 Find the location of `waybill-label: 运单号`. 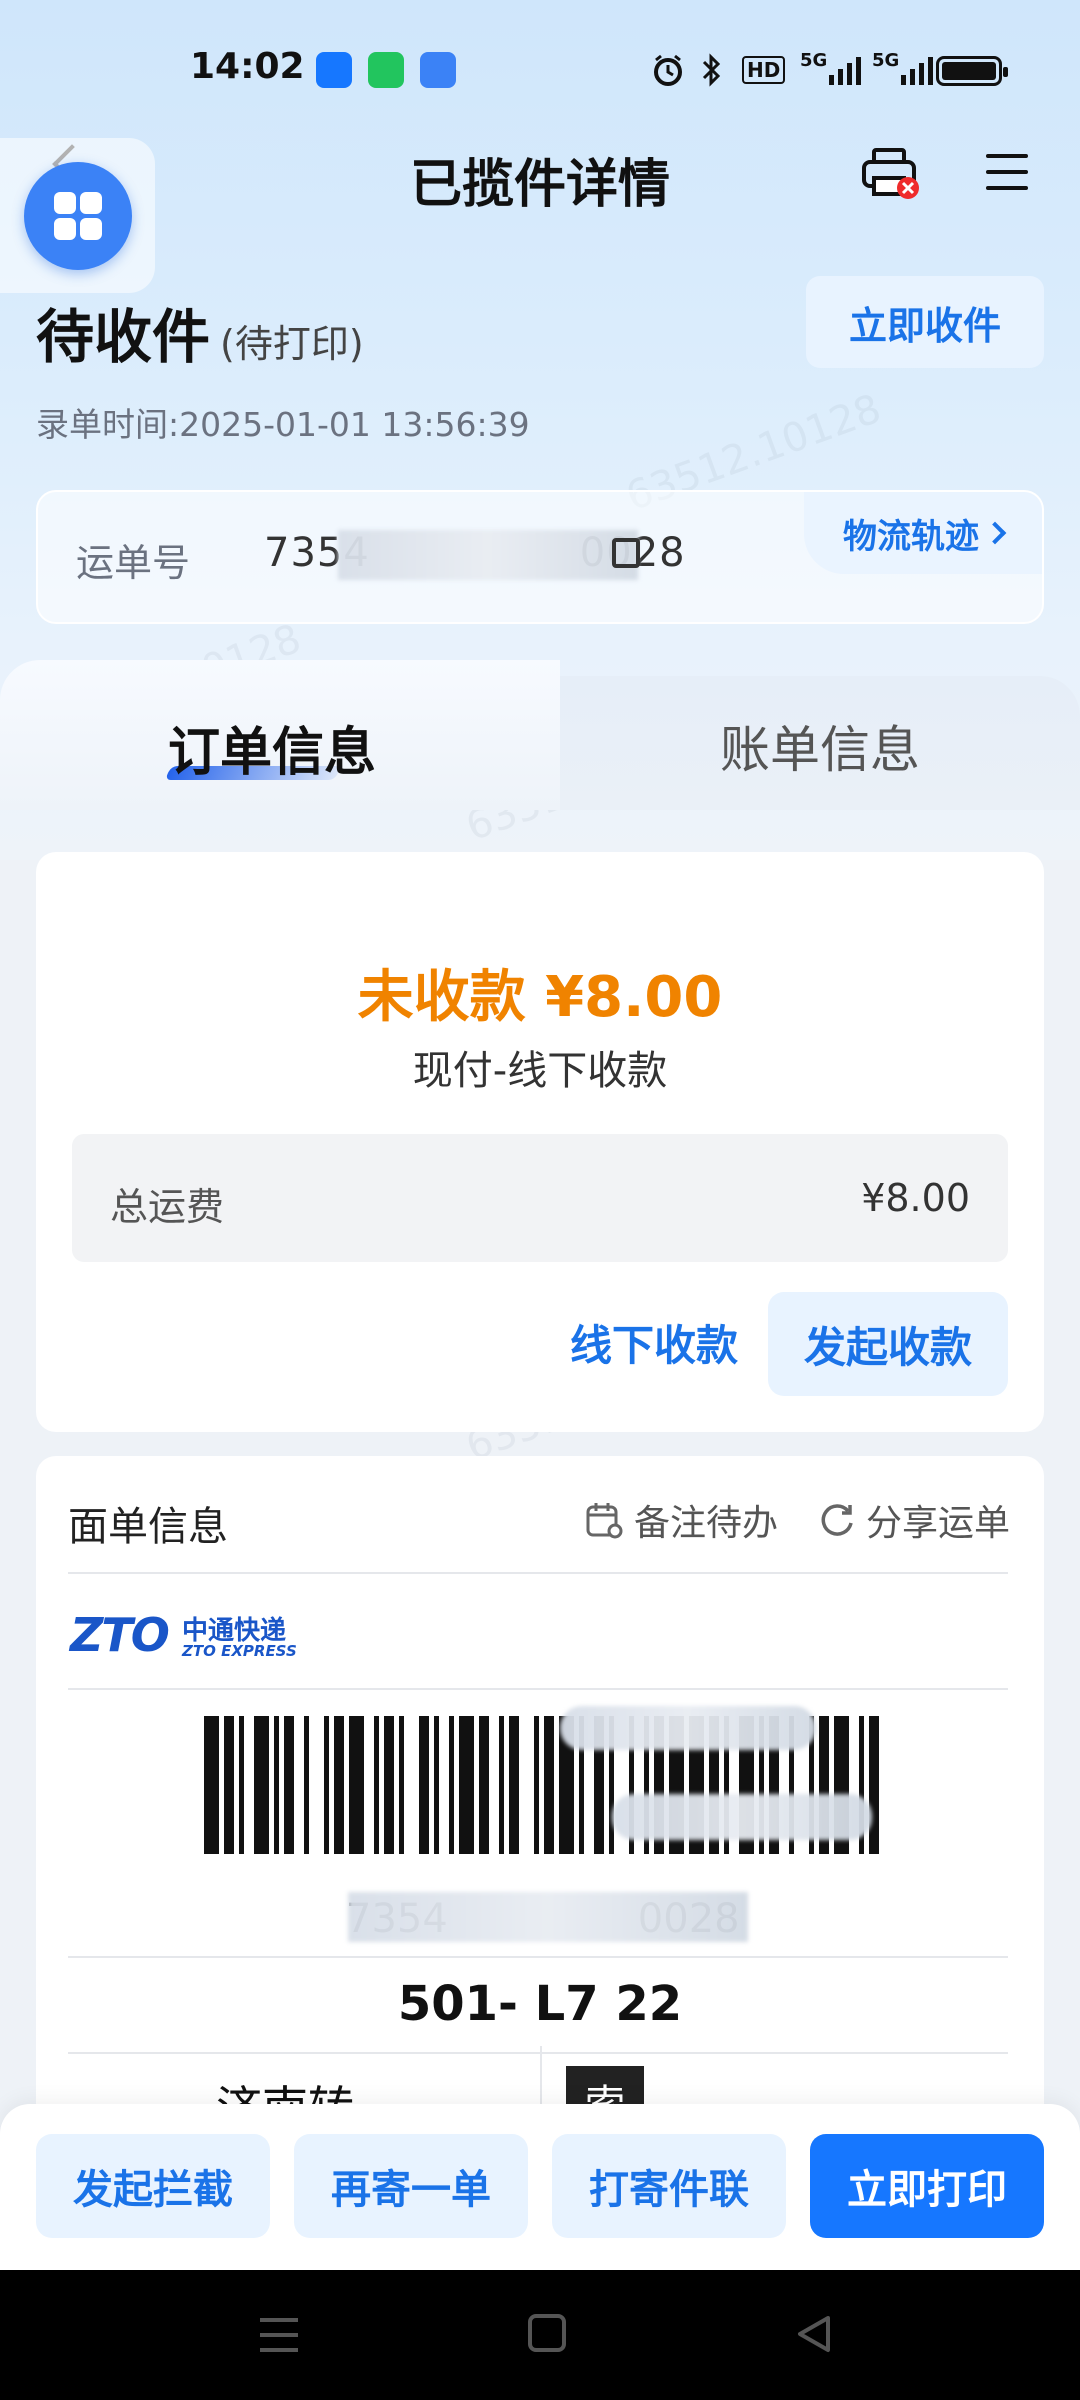

waybill-label: 运单号 is located at coordinates (133, 563).